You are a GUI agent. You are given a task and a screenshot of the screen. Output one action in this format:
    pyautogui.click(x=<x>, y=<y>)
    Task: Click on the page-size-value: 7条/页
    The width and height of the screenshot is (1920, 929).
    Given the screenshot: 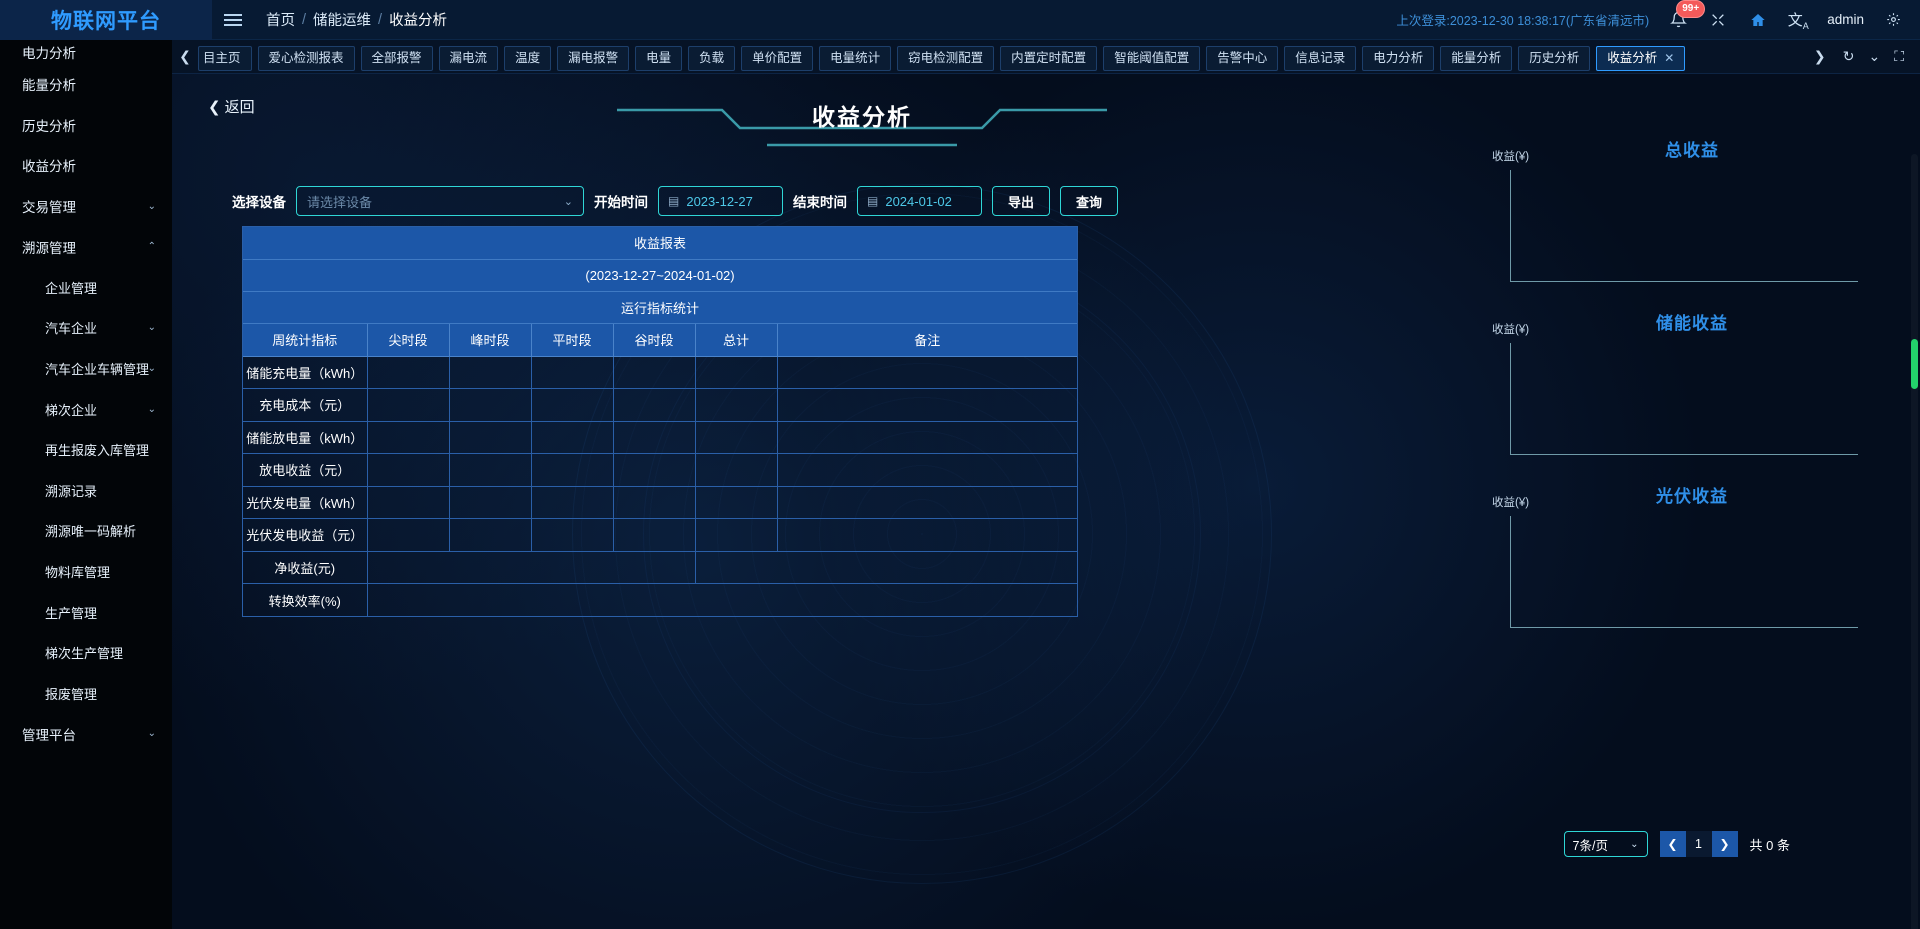 What is the action you would take?
    pyautogui.click(x=1590, y=845)
    